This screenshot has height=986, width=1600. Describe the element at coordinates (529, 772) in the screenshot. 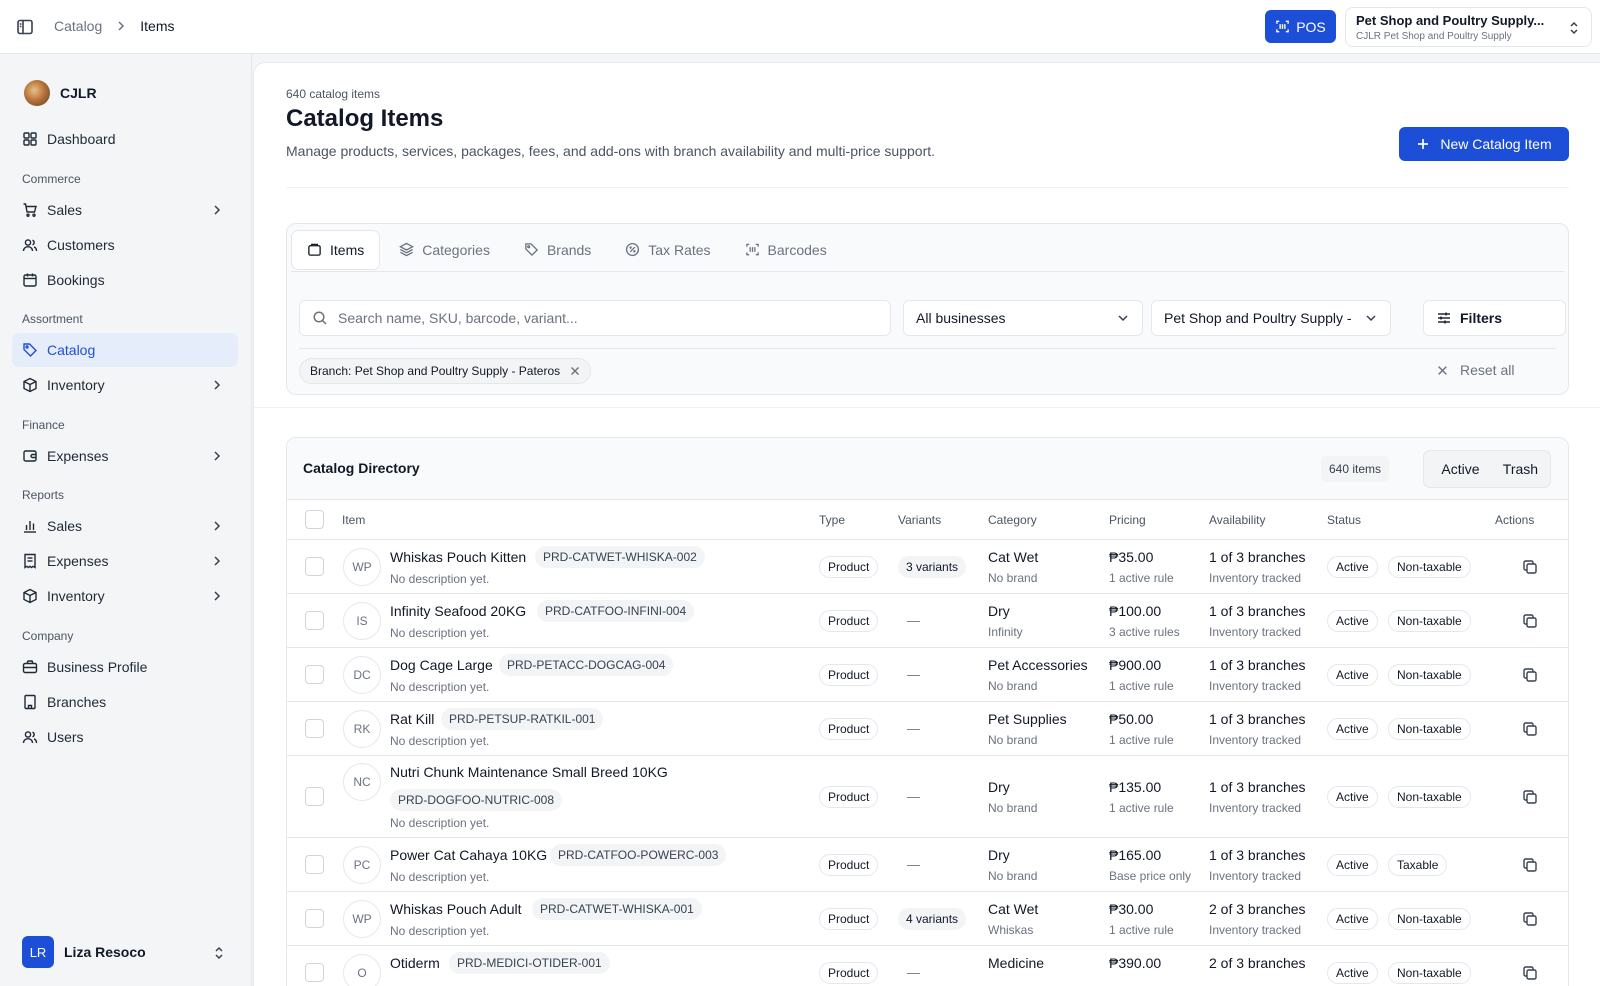

I see `item-name: Nutri Chunk Maintenance Small Breed 10KG` at that location.